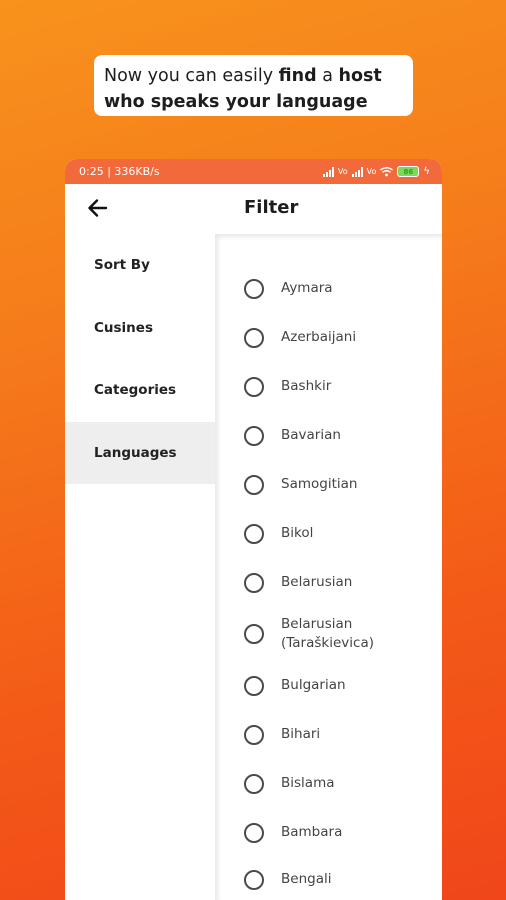 The image size is (506, 900). I want to click on language-label: Azerbaijani, so click(319, 337).